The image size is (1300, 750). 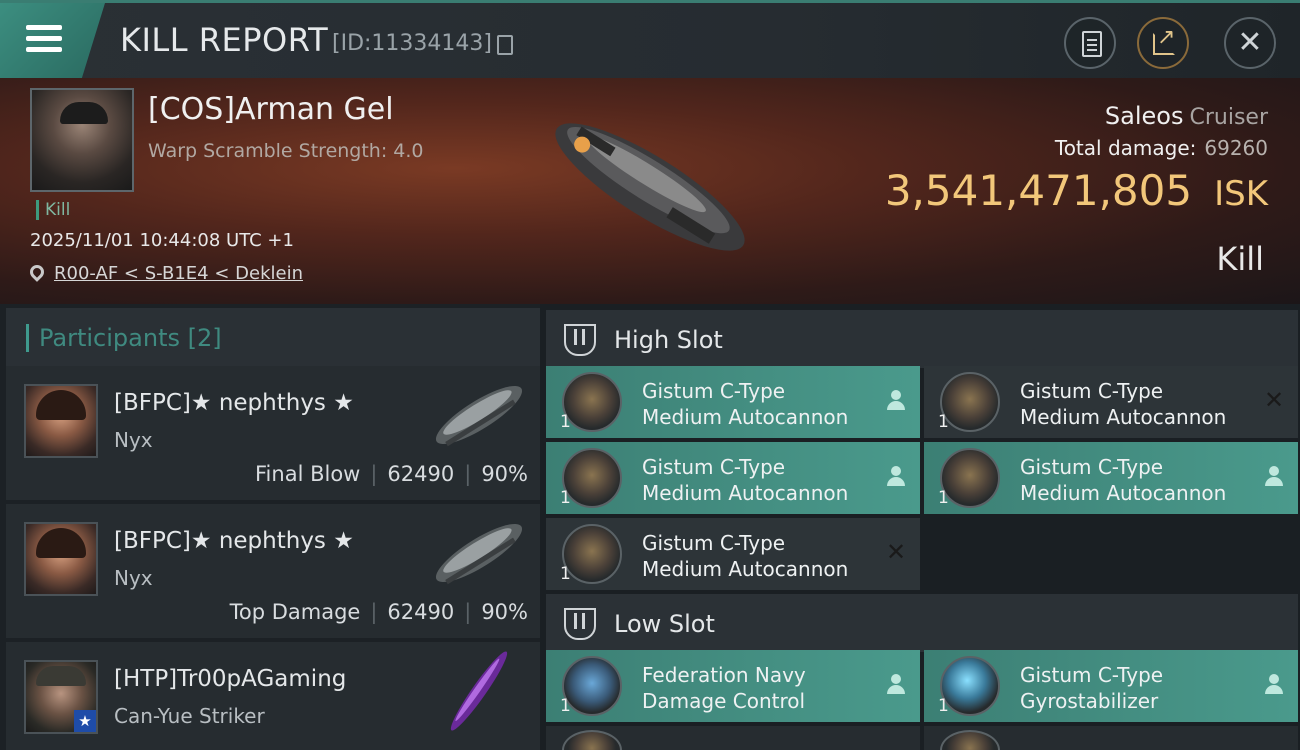 I want to click on copy-icon, so click(x=505, y=45).